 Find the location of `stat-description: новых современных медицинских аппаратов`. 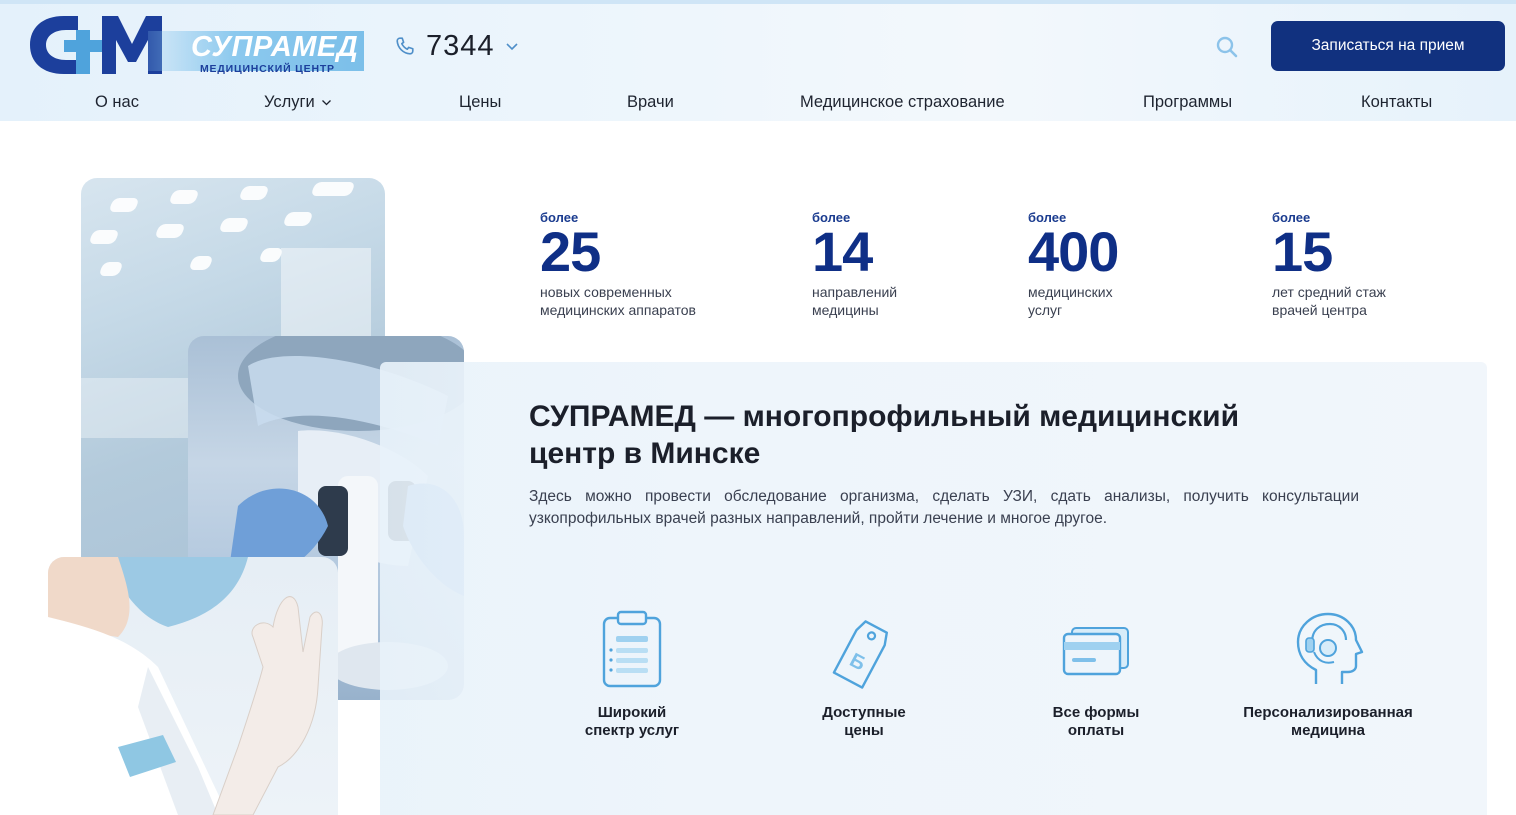

stat-description: новых современных медицинских аппаратов is located at coordinates (618, 301).